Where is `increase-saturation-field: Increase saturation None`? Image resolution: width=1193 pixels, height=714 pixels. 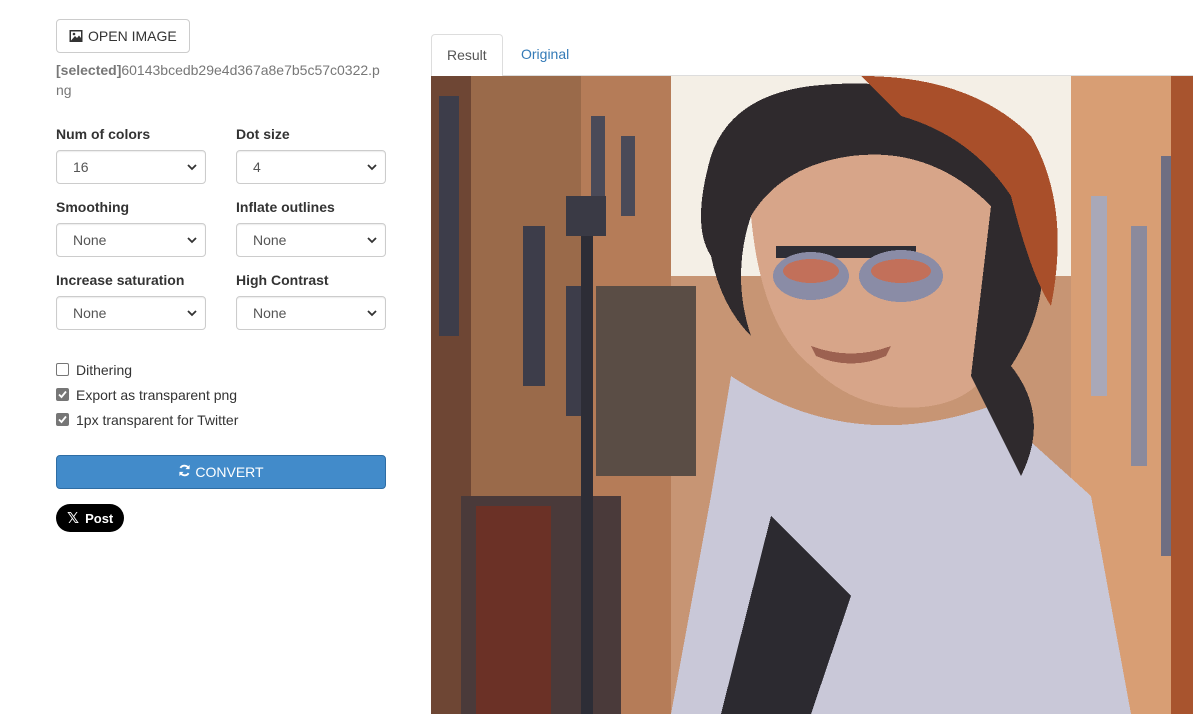
increase-saturation-field: Increase saturation None is located at coordinates (131, 301).